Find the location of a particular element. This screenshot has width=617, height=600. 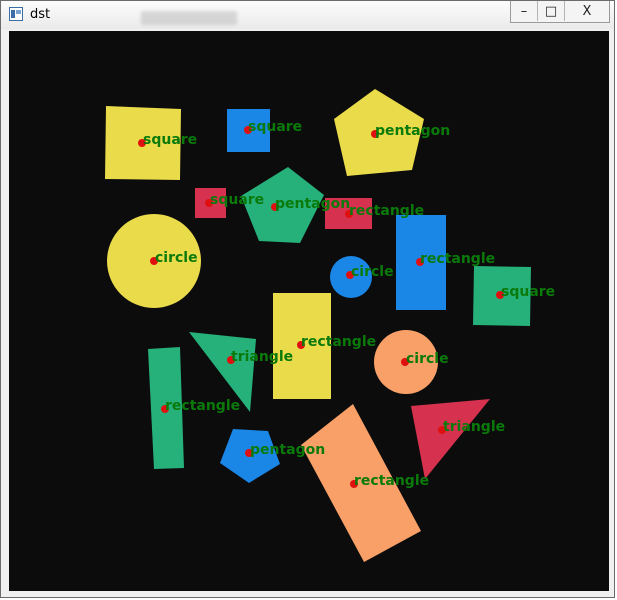

blurred-toolbar is located at coordinates (189, 18).